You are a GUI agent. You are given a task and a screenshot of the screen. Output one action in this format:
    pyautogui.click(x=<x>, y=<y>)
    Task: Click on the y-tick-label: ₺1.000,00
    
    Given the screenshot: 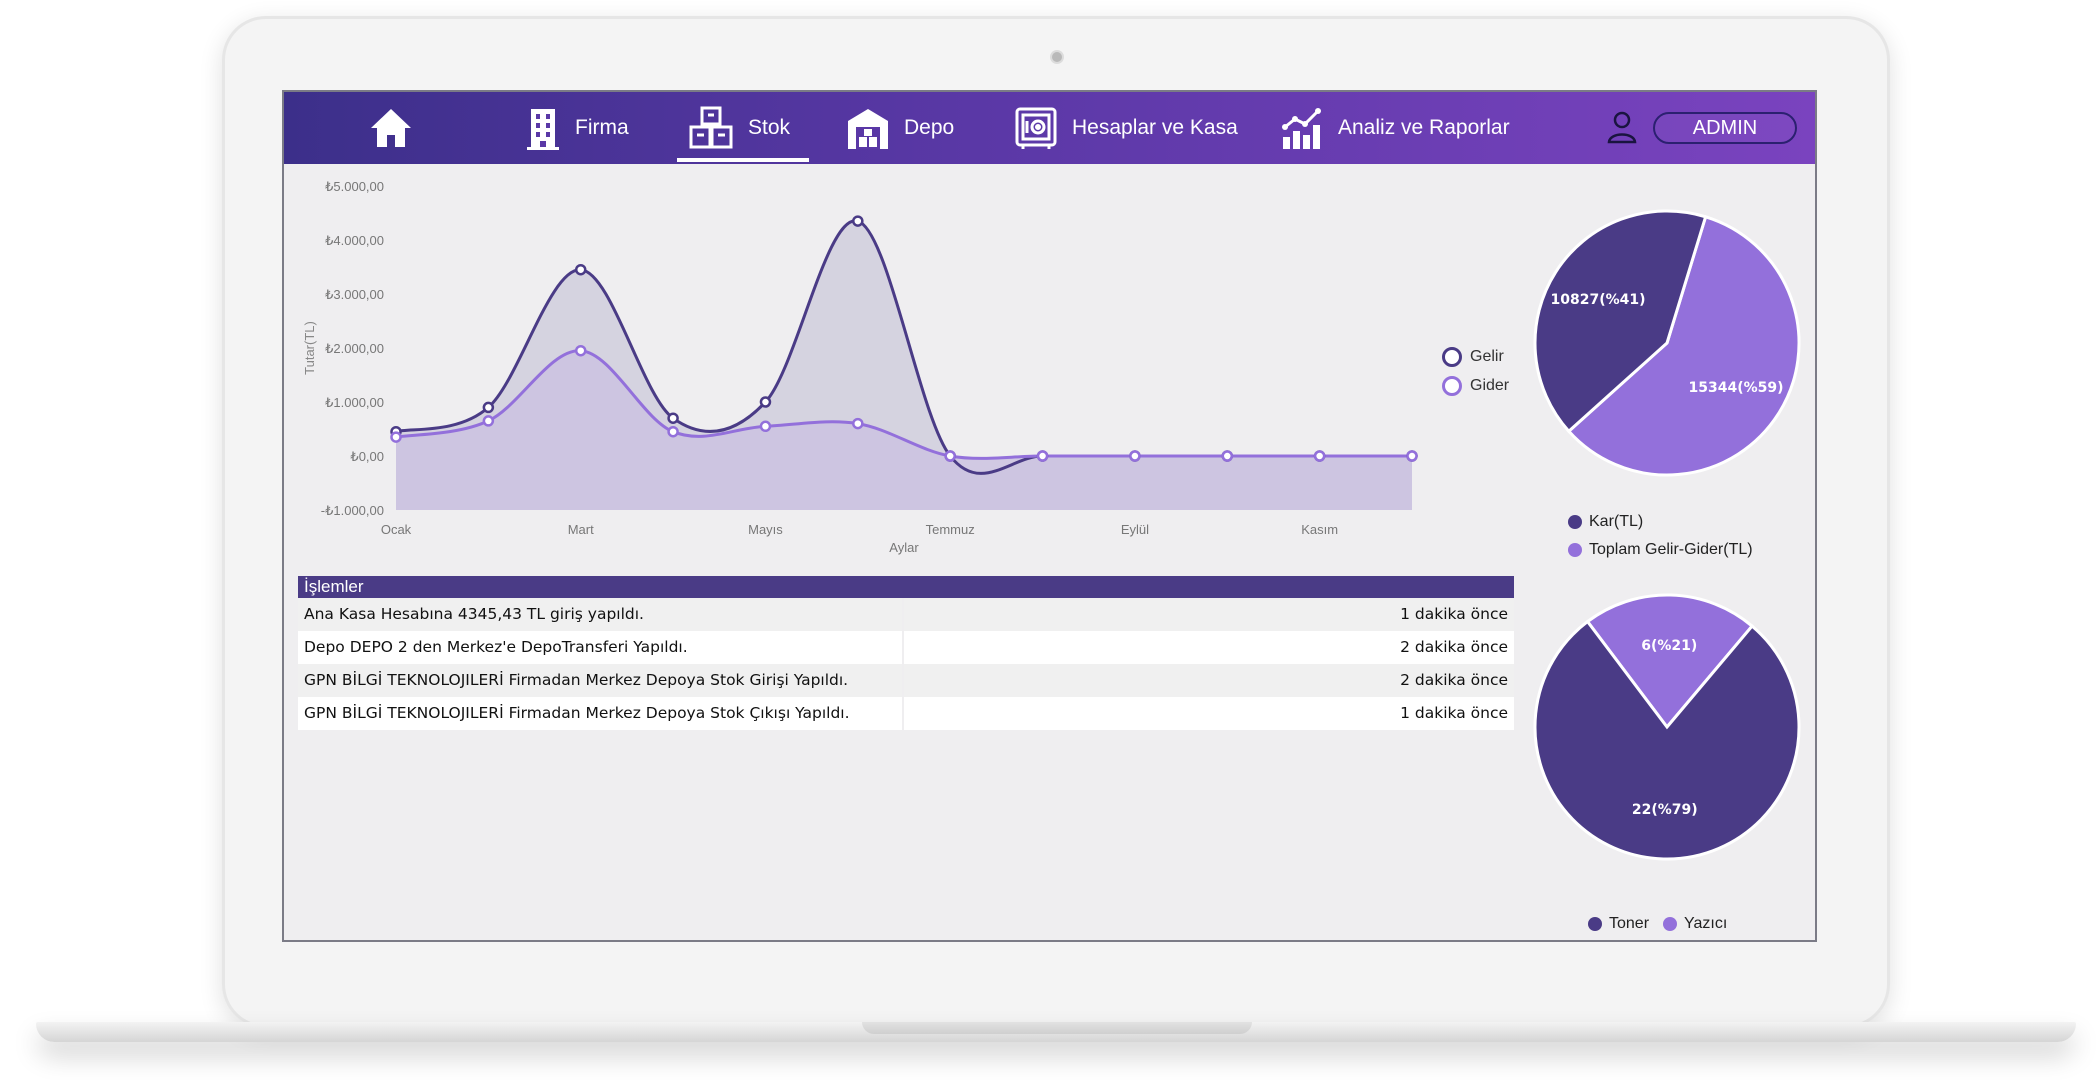 What is the action you would take?
    pyautogui.click(x=354, y=402)
    